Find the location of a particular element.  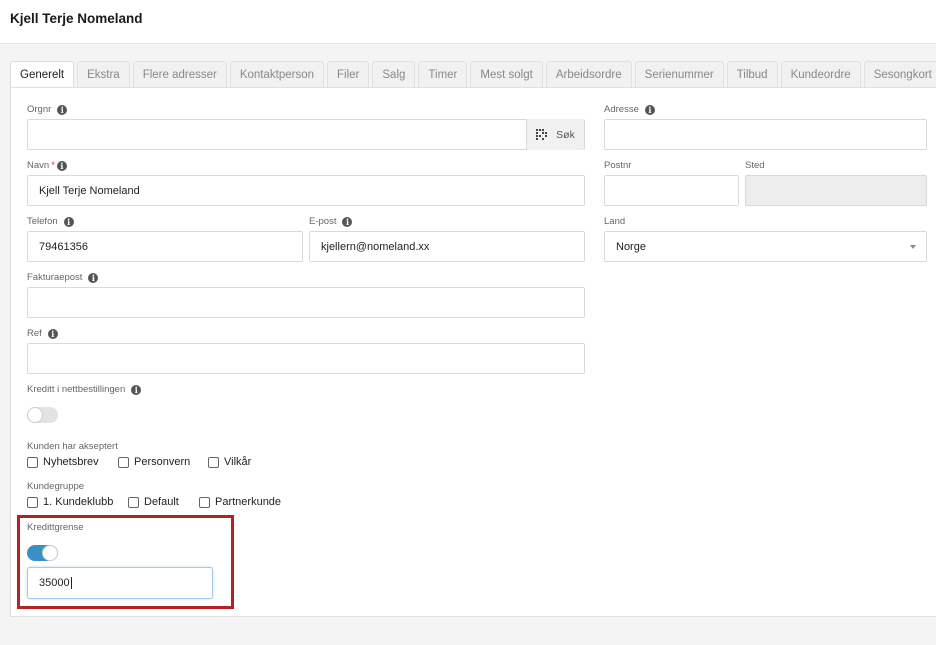

checkbox-label: Default is located at coordinates (161, 502).